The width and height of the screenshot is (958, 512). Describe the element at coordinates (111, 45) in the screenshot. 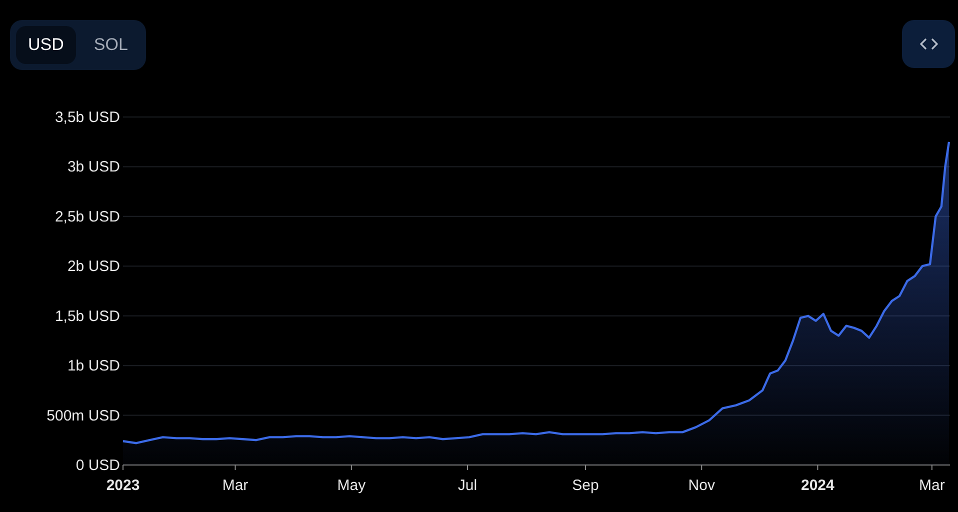

I see `currency-tab: SOL` at that location.